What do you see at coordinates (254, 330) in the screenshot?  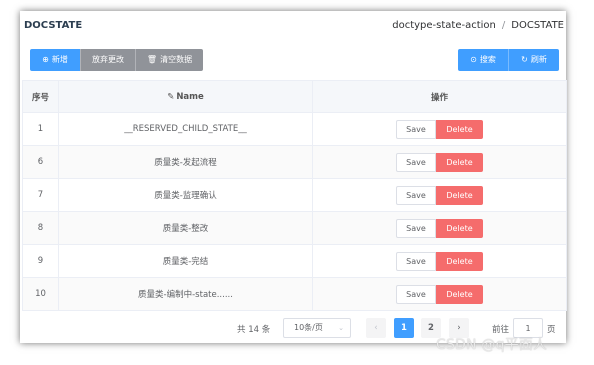 I see `pagination-total: 共 14 条` at bounding box center [254, 330].